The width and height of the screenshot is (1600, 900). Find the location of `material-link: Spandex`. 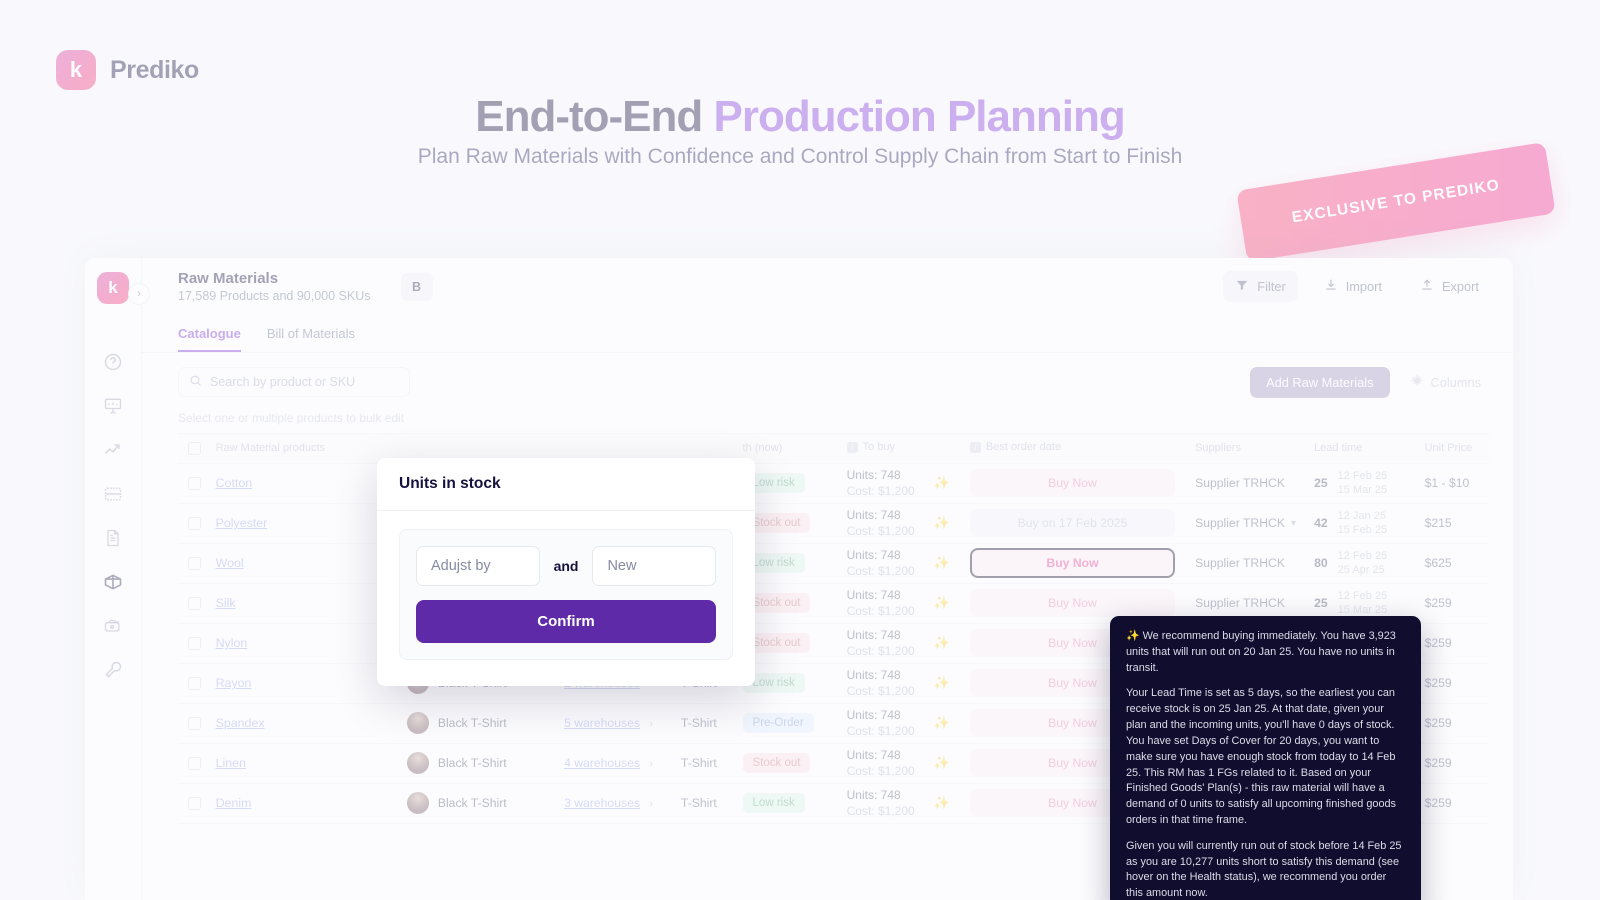

material-link: Spandex is located at coordinates (240, 723).